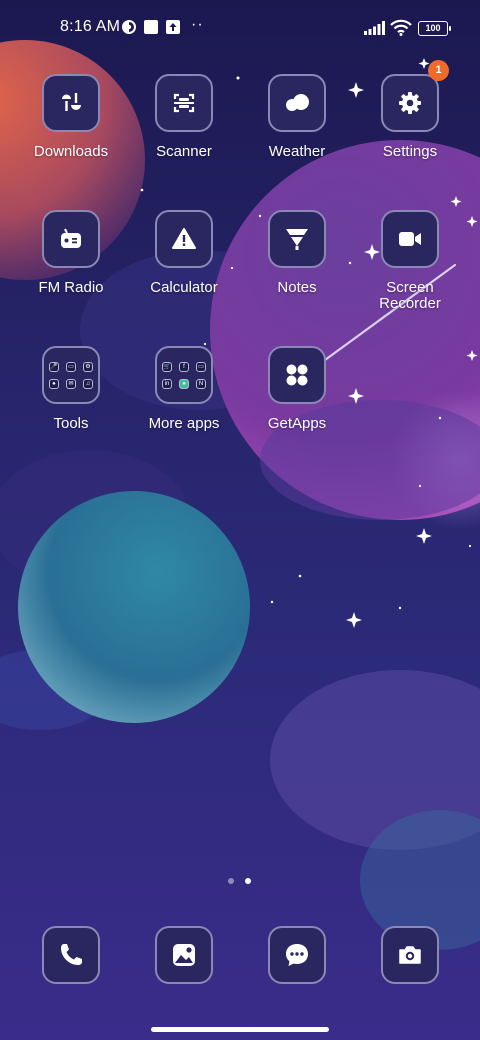 The image size is (480, 1040). I want to click on battery-icon: 100, so click(434, 28).